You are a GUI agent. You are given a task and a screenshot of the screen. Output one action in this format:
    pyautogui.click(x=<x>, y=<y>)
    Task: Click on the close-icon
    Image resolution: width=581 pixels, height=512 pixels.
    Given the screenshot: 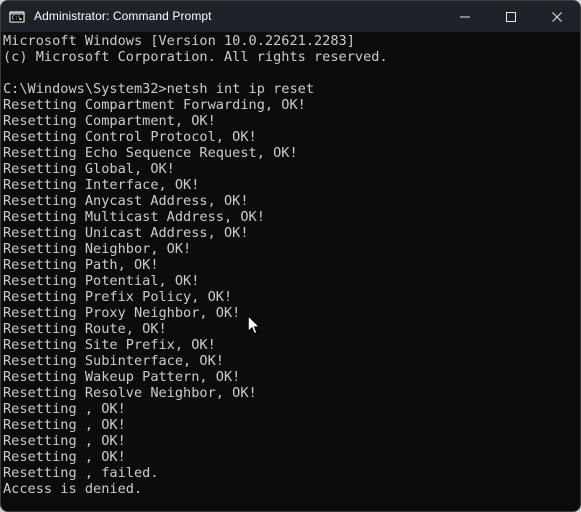 What is the action you would take?
    pyautogui.click(x=557, y=17)
    